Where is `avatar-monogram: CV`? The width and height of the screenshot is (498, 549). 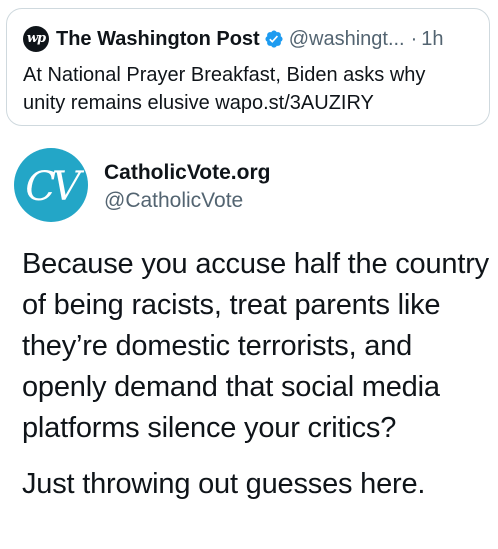 avatar-monogram: CV is located at coordinates (55, 187).